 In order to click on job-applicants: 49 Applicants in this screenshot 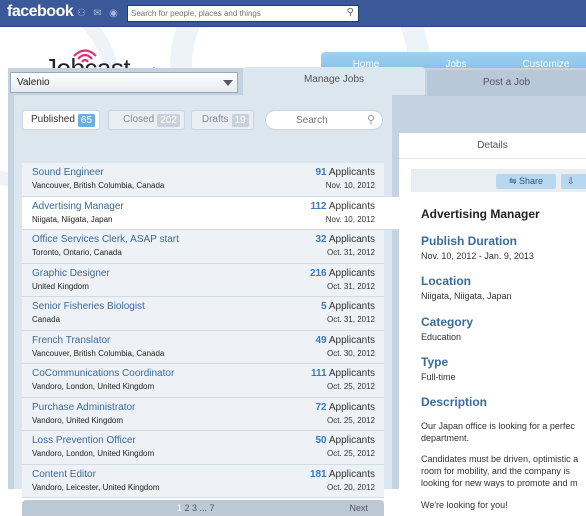, I will do `click(346, 340)`.